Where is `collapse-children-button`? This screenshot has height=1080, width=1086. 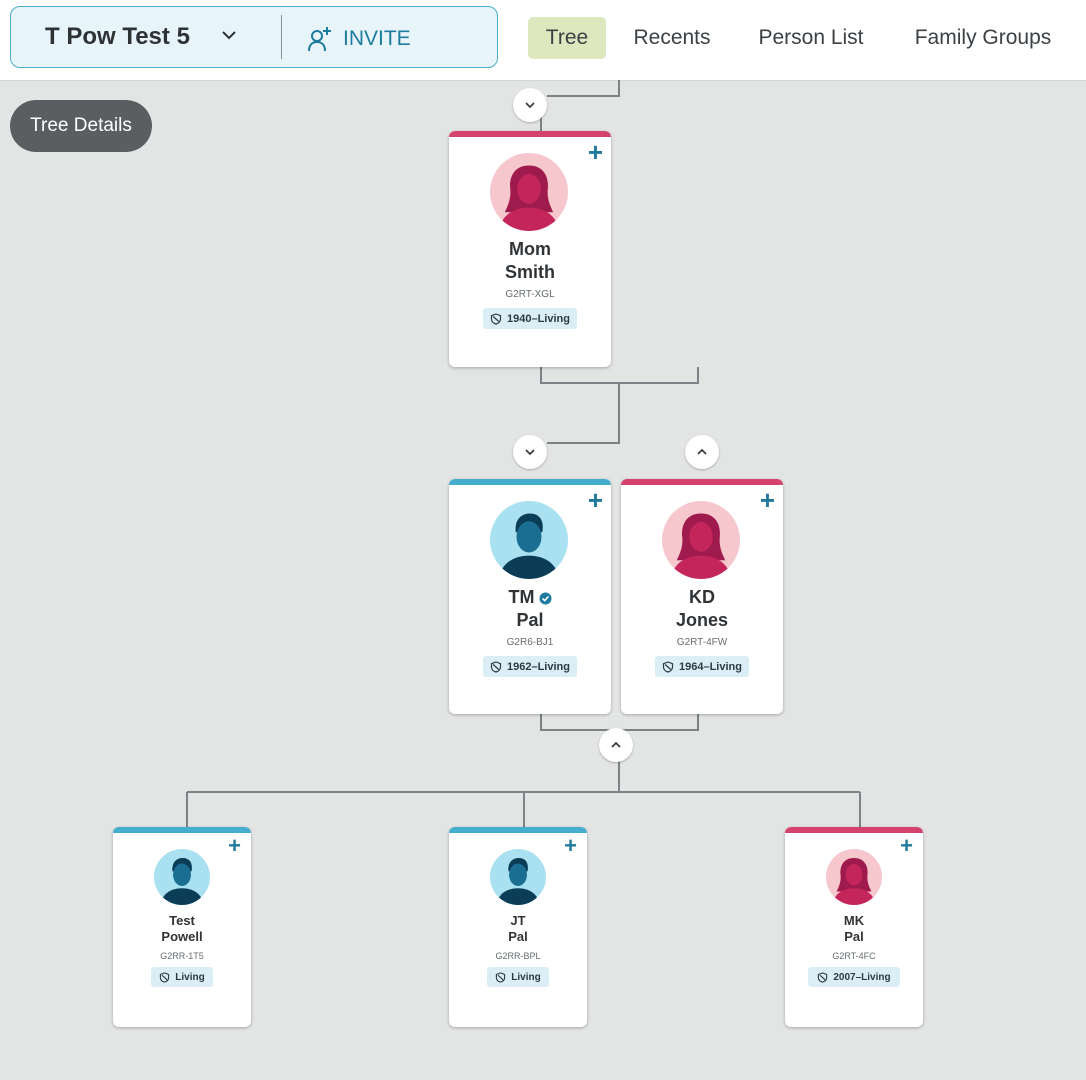 collapse-children-button is located at coordinates (616, 745).